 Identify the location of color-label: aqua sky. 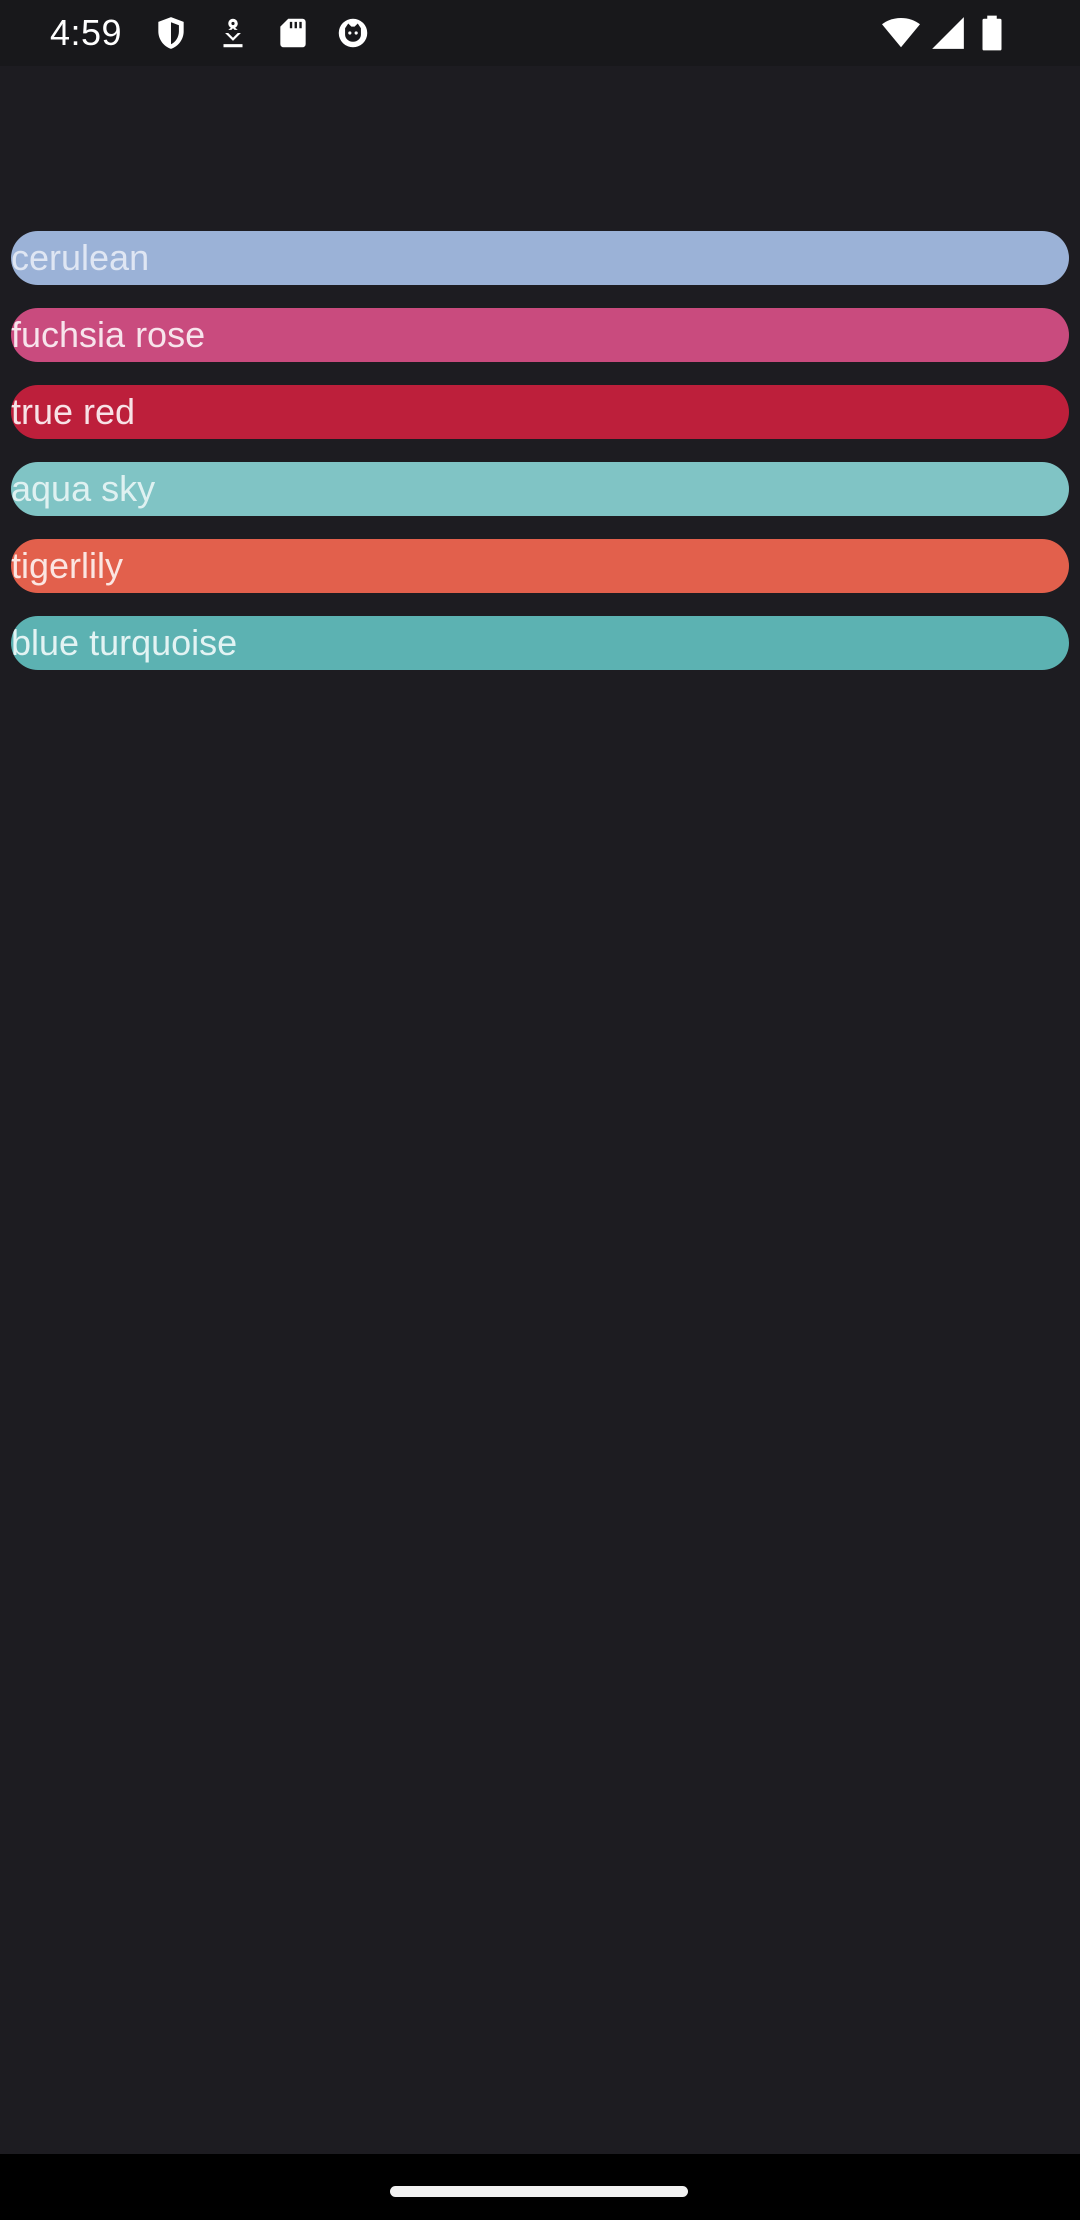
(83, 488).